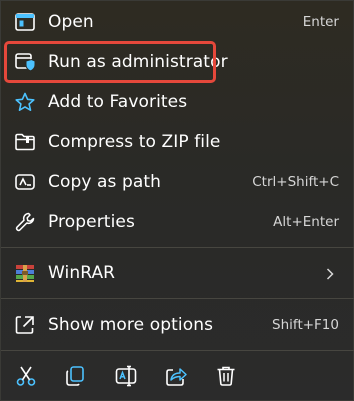  Describe the element at coordinates (305, 325) in the screenshot. I see `shortcut-text: Shift+F10` at that location.